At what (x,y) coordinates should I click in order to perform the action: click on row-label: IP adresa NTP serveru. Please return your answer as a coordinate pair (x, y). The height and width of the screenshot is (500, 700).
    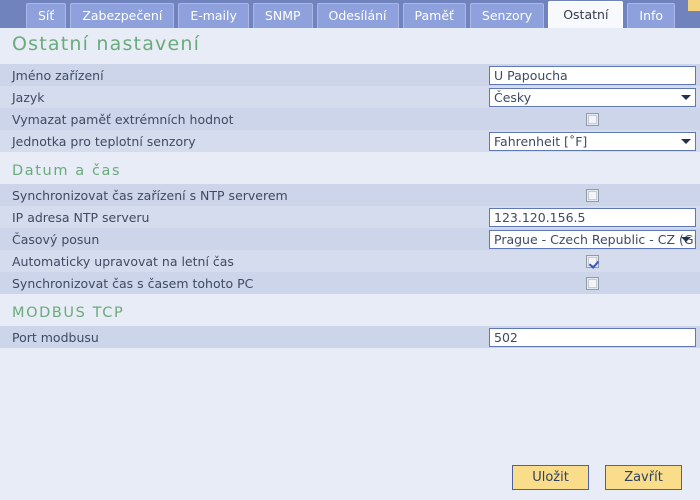
    Looking at the image, I should click on (81, 217).